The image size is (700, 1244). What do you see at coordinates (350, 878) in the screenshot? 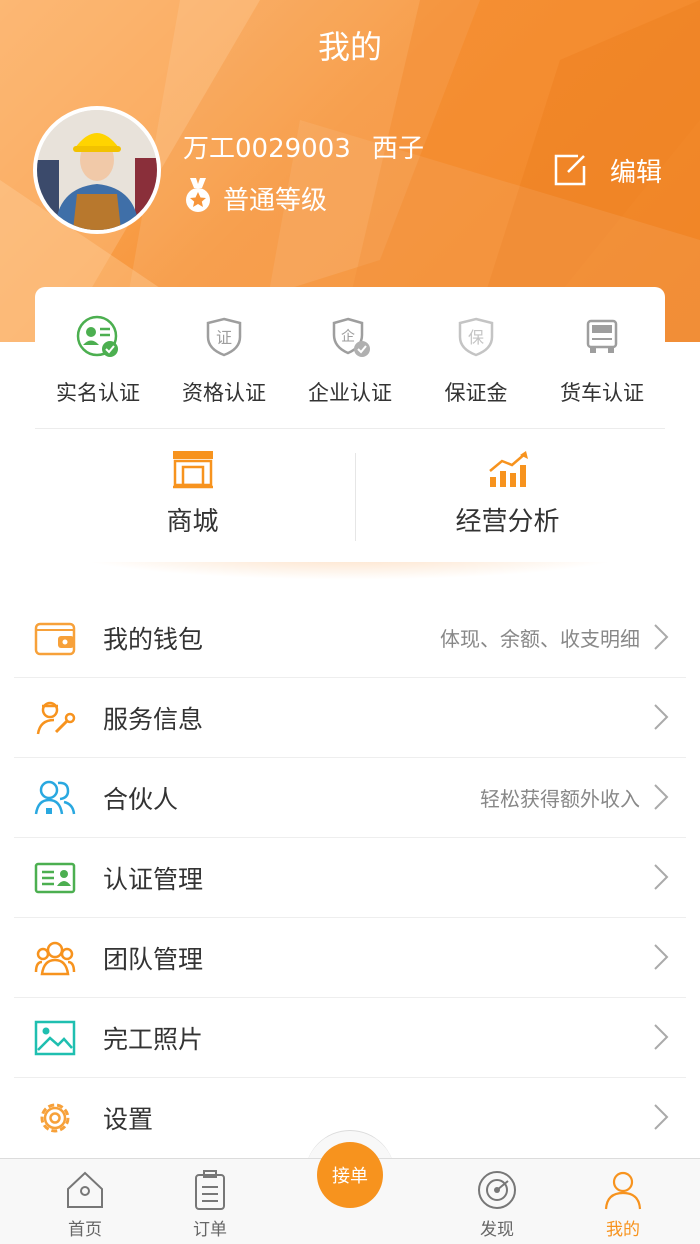
I see `menu-item-cert-management: 认证管理` at bounding box center [350, 878].